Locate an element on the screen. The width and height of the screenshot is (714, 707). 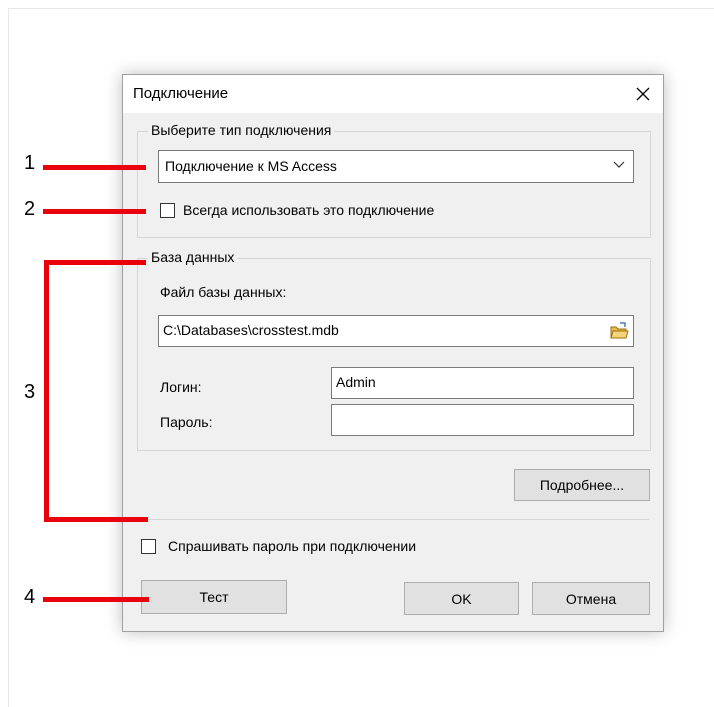
close-button is located at coordinates (643, 94).